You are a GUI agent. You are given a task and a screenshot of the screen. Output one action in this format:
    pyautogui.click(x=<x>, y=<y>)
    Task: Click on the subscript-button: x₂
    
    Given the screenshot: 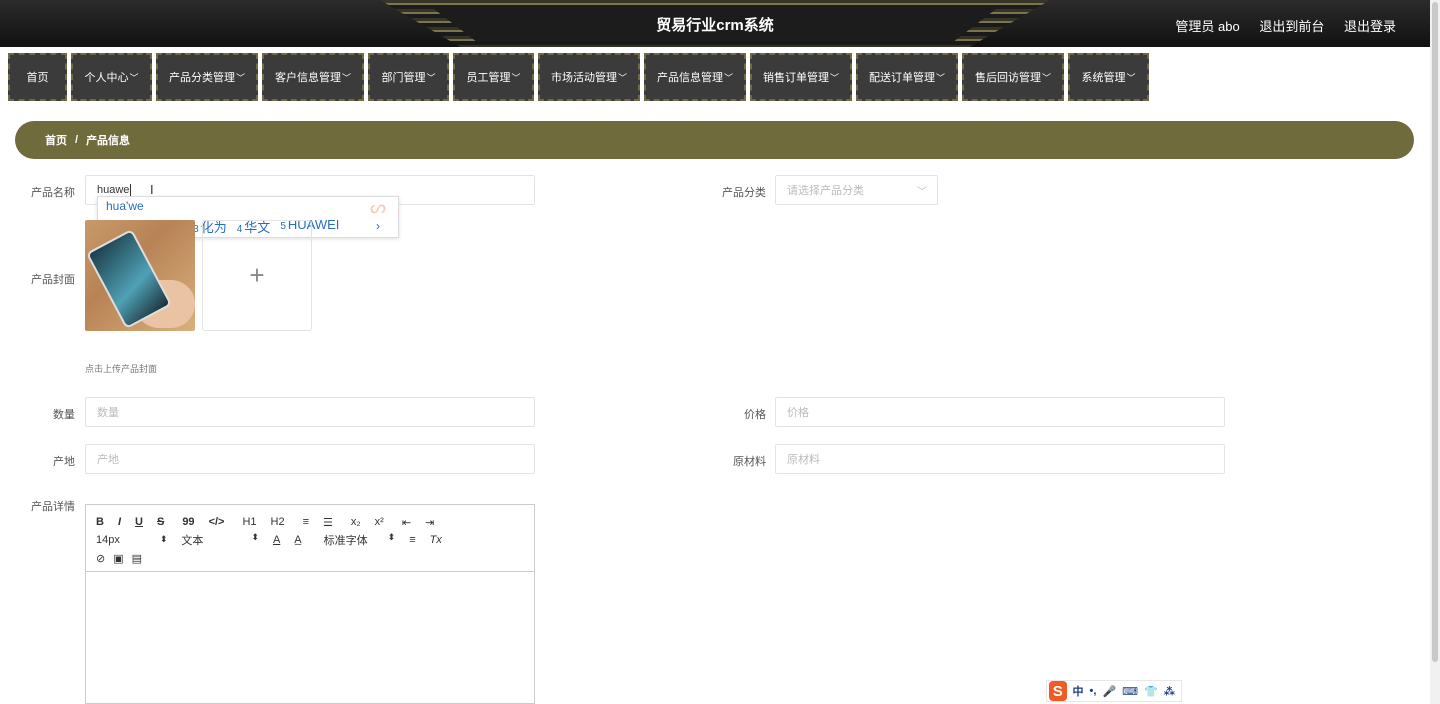 What is the action you would take?
    pyautogui.click(x=356, y=522)
    